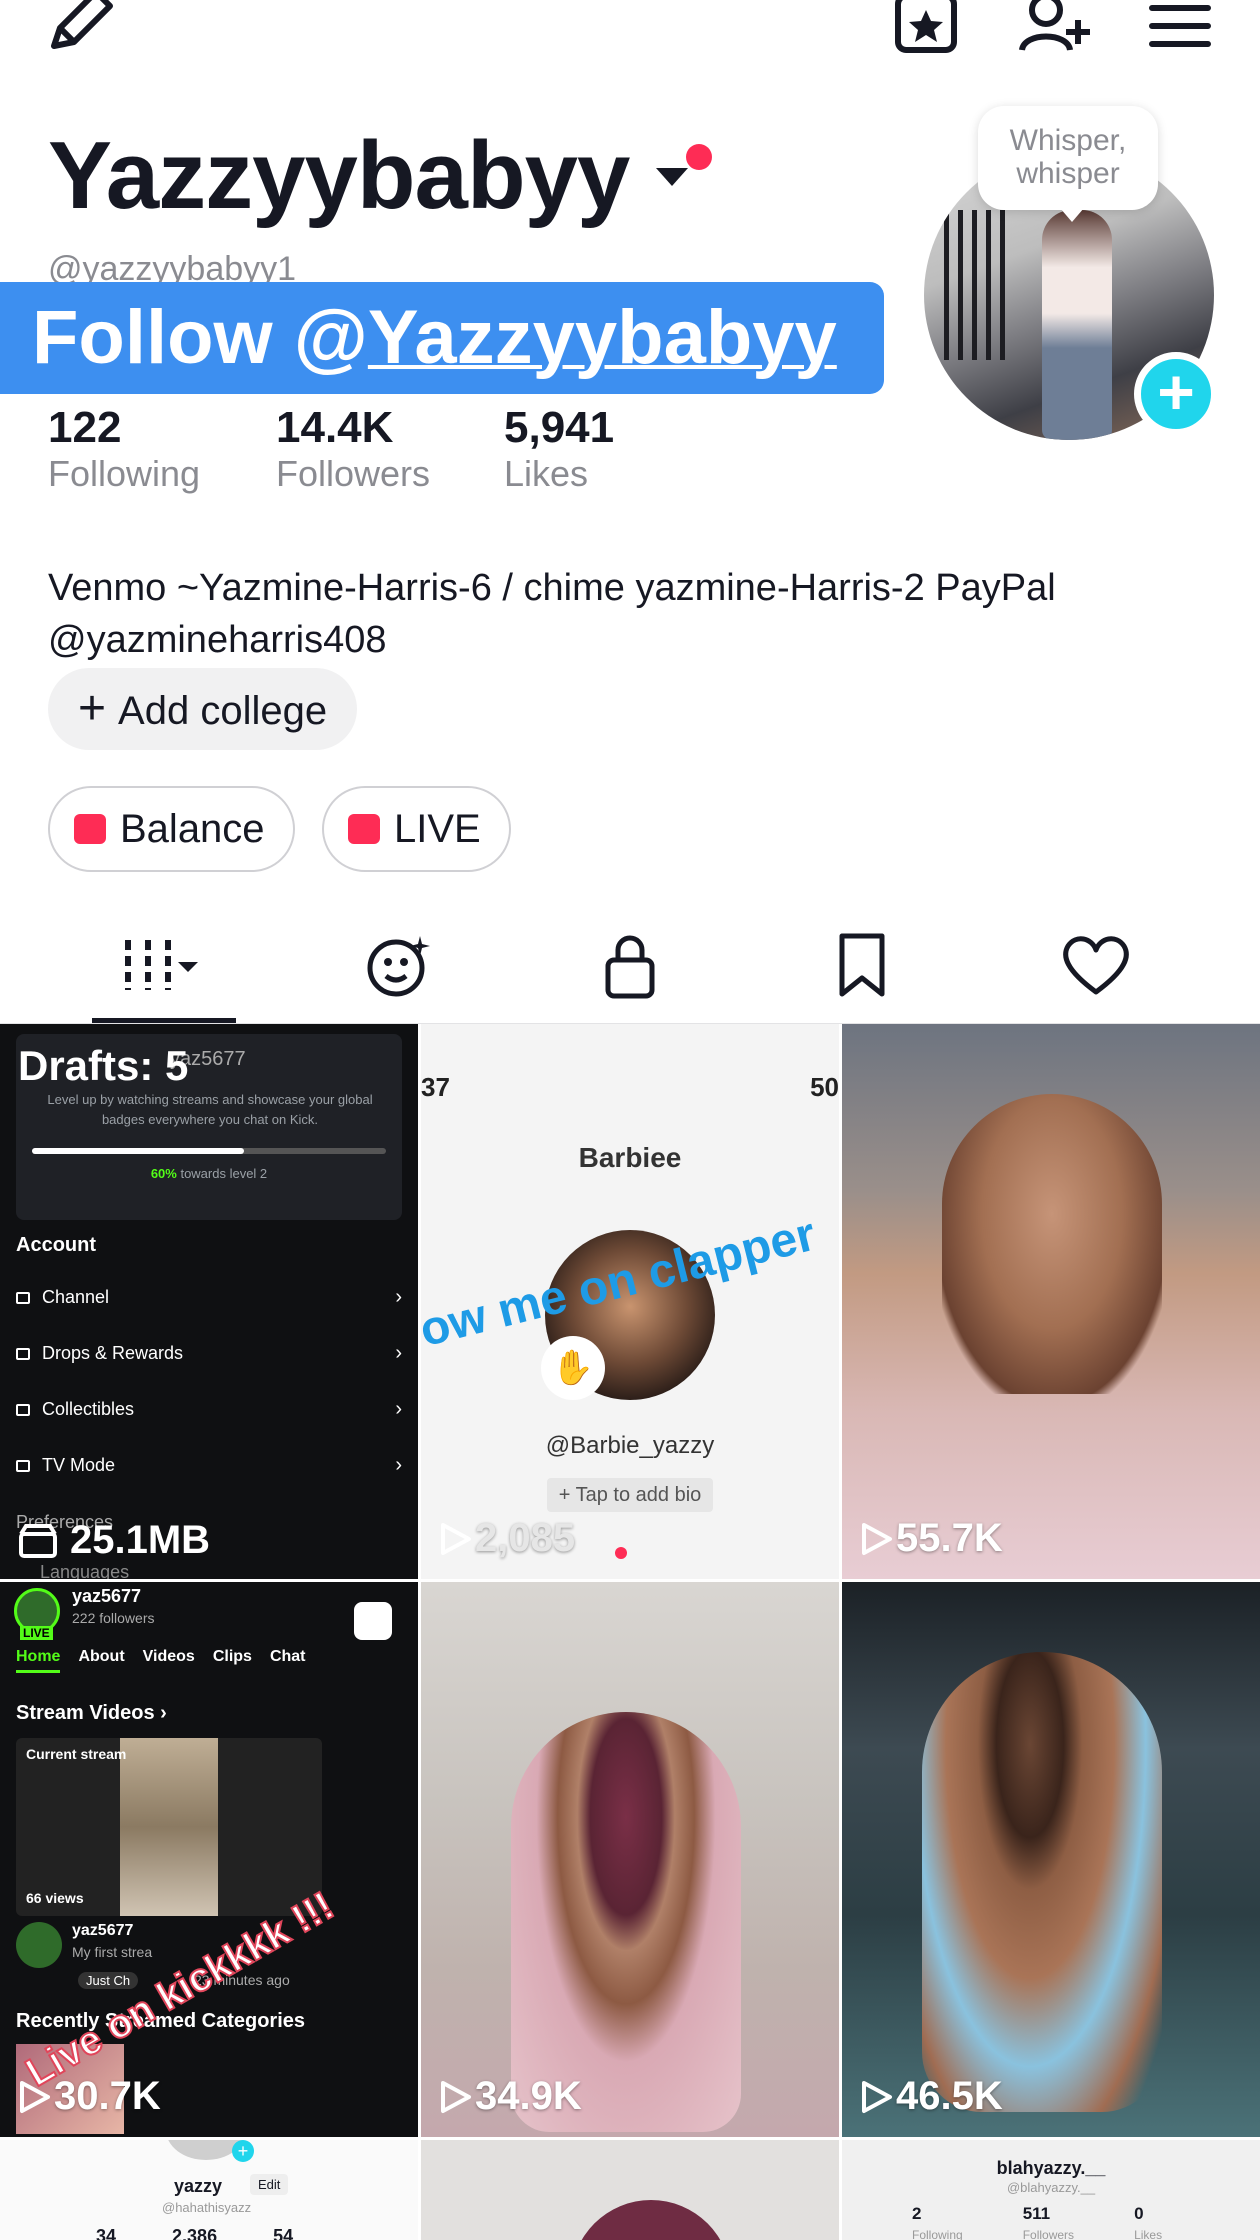 The width and height of the screenshot is (1260, 2240). Describe the element at coordinates (339, 175) in the screenshot. I see `display-name: Yazzyybabyy` at that location.